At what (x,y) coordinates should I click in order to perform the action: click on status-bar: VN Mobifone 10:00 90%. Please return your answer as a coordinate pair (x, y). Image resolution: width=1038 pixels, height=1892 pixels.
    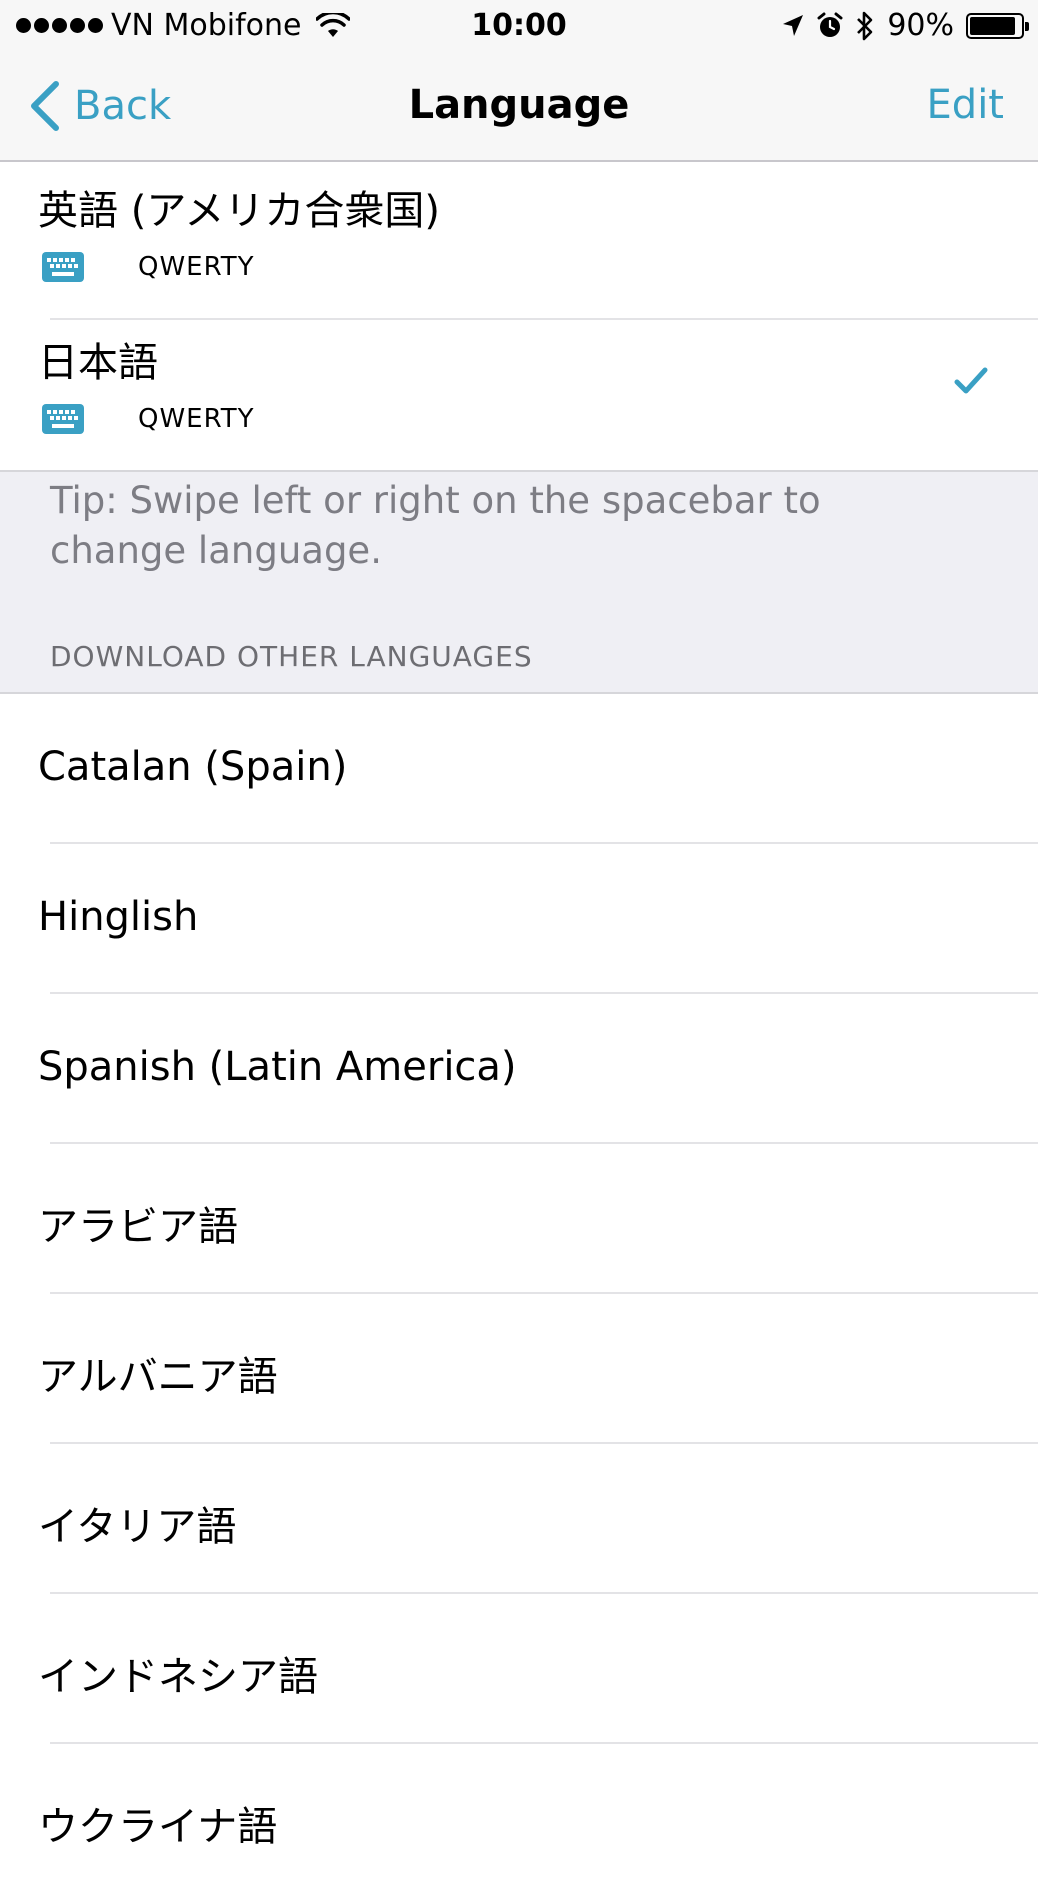
    Looking at the image, I should click on (519, 26).